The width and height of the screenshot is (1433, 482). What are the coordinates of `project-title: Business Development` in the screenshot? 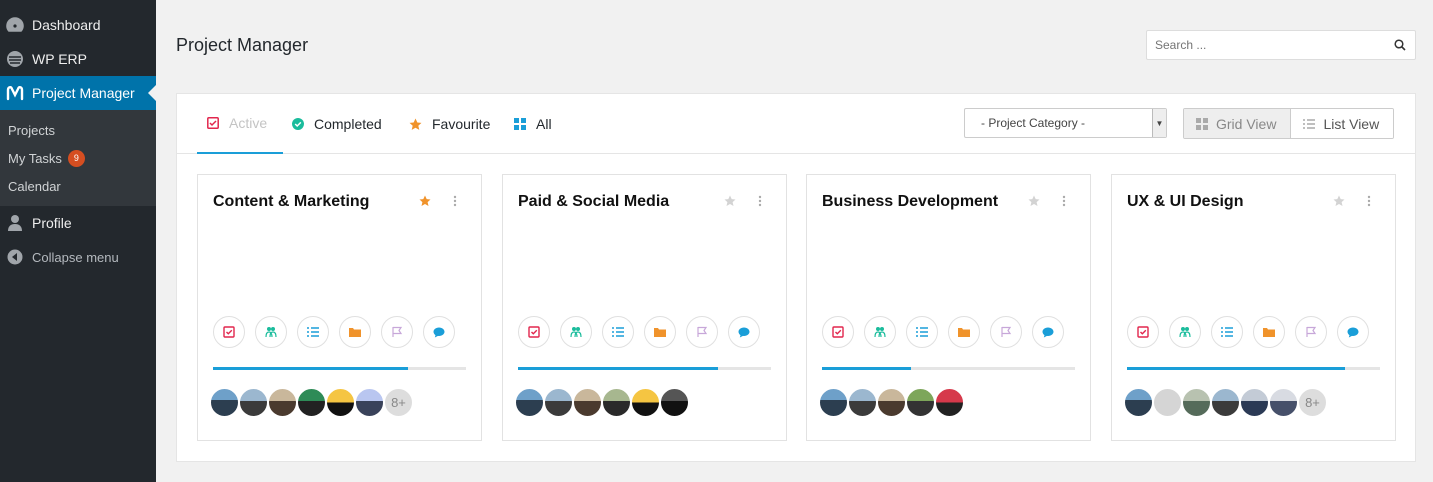 It's located at (910, 202).